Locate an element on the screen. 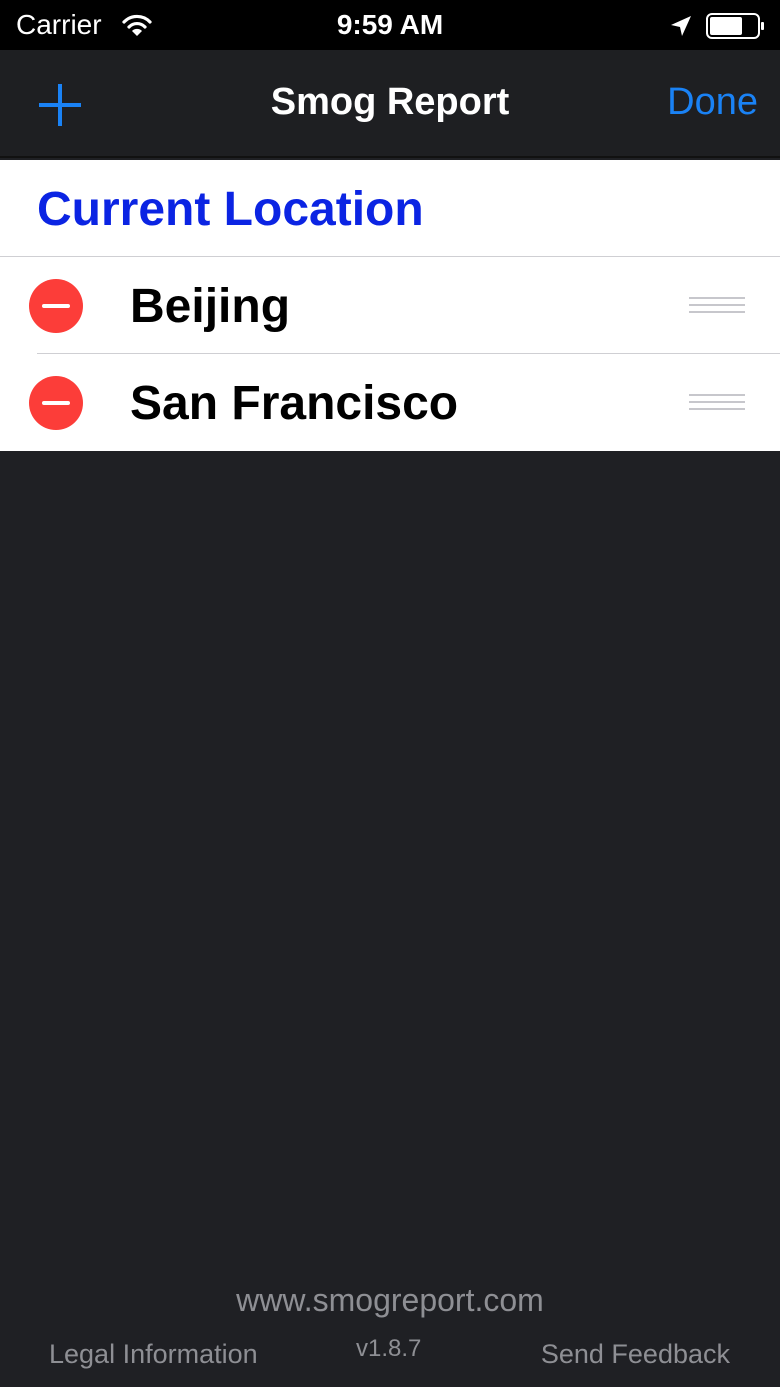 This screenshot has width=780, height=1387. legal-information-link: Legal Information is located at coordinates (153, 1354).